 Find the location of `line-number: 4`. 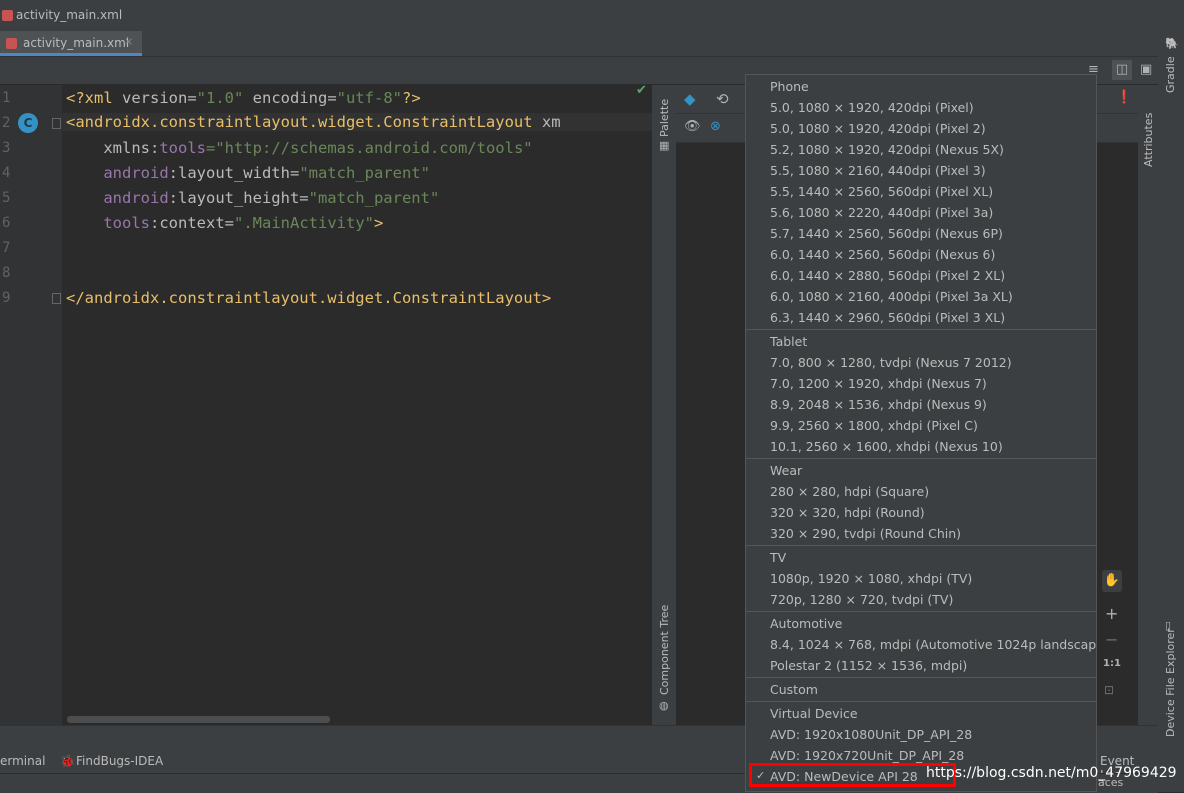

line-number: 4 is located at coordinates (6, 173).